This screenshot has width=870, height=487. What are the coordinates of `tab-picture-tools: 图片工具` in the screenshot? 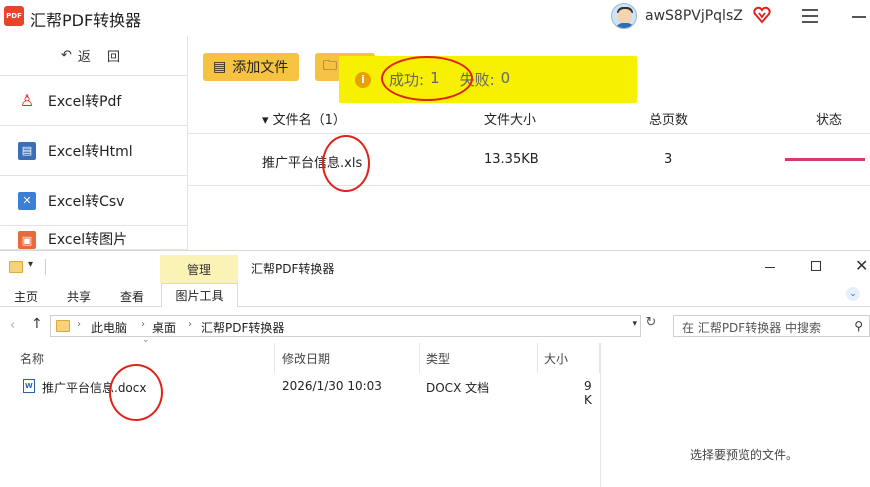 It's located at (199, 295).